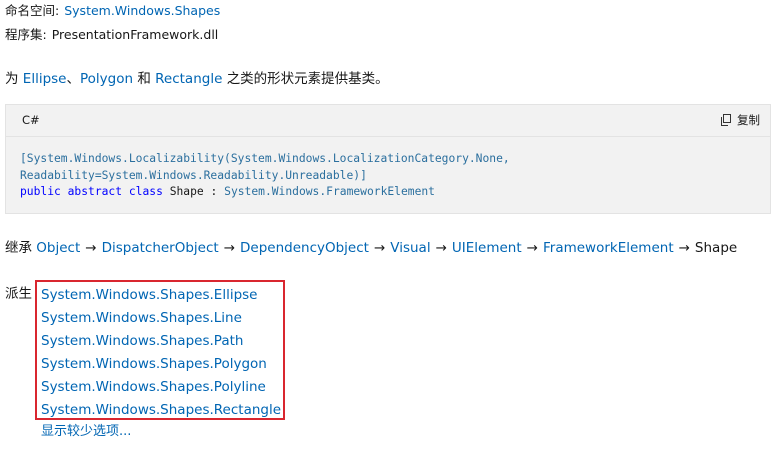 The image size is (779, 449). What do you see at coordinates (410, 248) in the screenshot?
I see `inheritance-link-visual: Visual` at bounding box center [410, 248].